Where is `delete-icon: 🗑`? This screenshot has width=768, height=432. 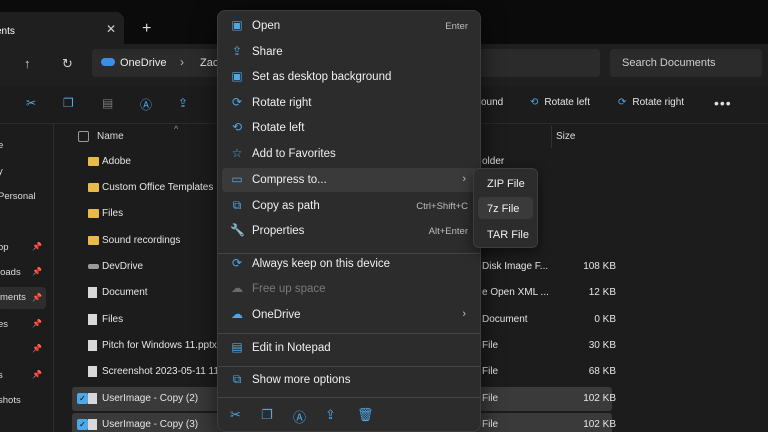
delete-icon: 🗑 is located at coordinates (365, 415).